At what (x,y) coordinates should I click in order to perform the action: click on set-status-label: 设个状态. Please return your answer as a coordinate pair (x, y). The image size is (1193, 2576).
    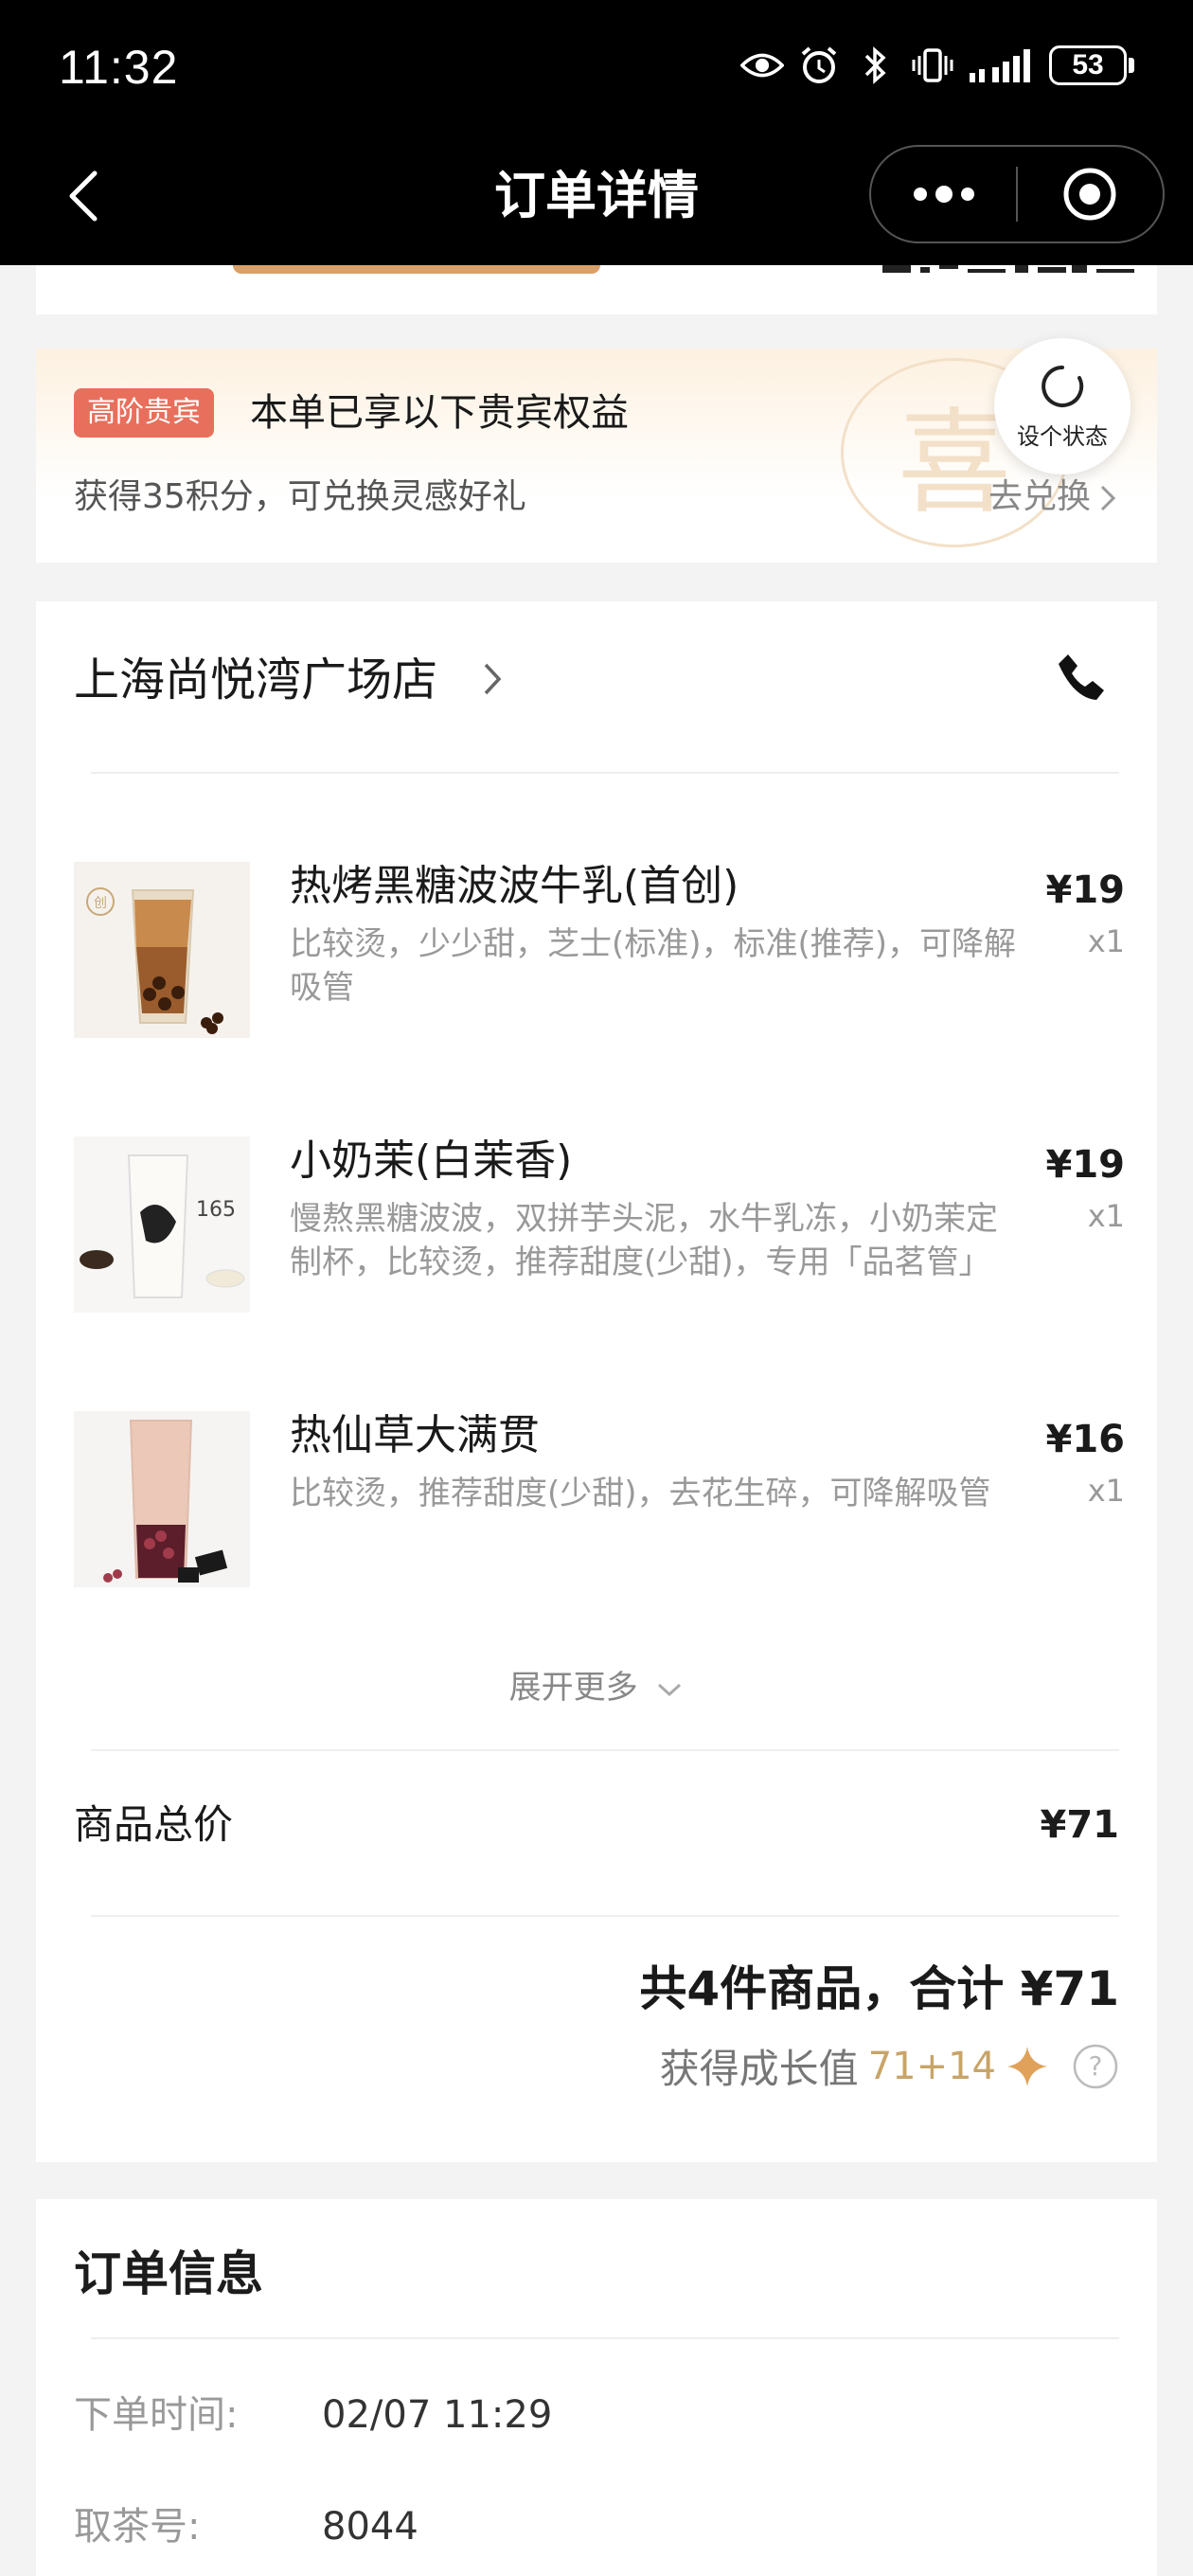
    Looking at the image, I should click on (1062, 436).